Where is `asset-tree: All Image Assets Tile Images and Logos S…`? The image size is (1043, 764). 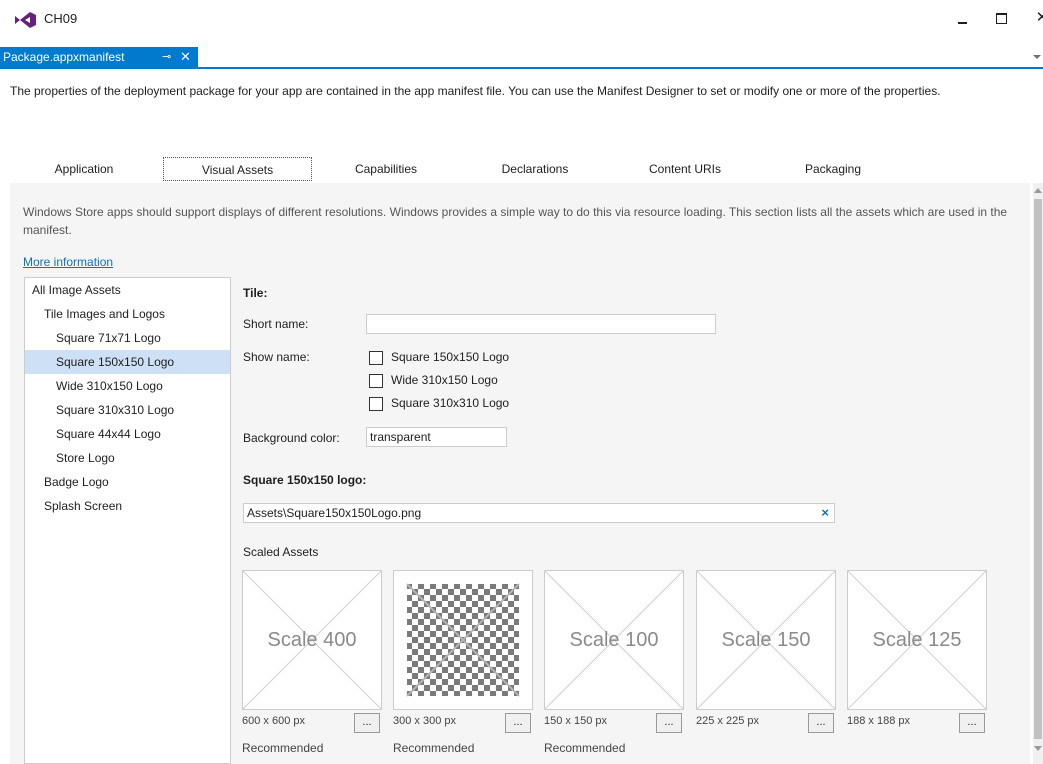
asset-tree: All Image Assets Tile Images and Logos S… is located at coordinates (127, 520).